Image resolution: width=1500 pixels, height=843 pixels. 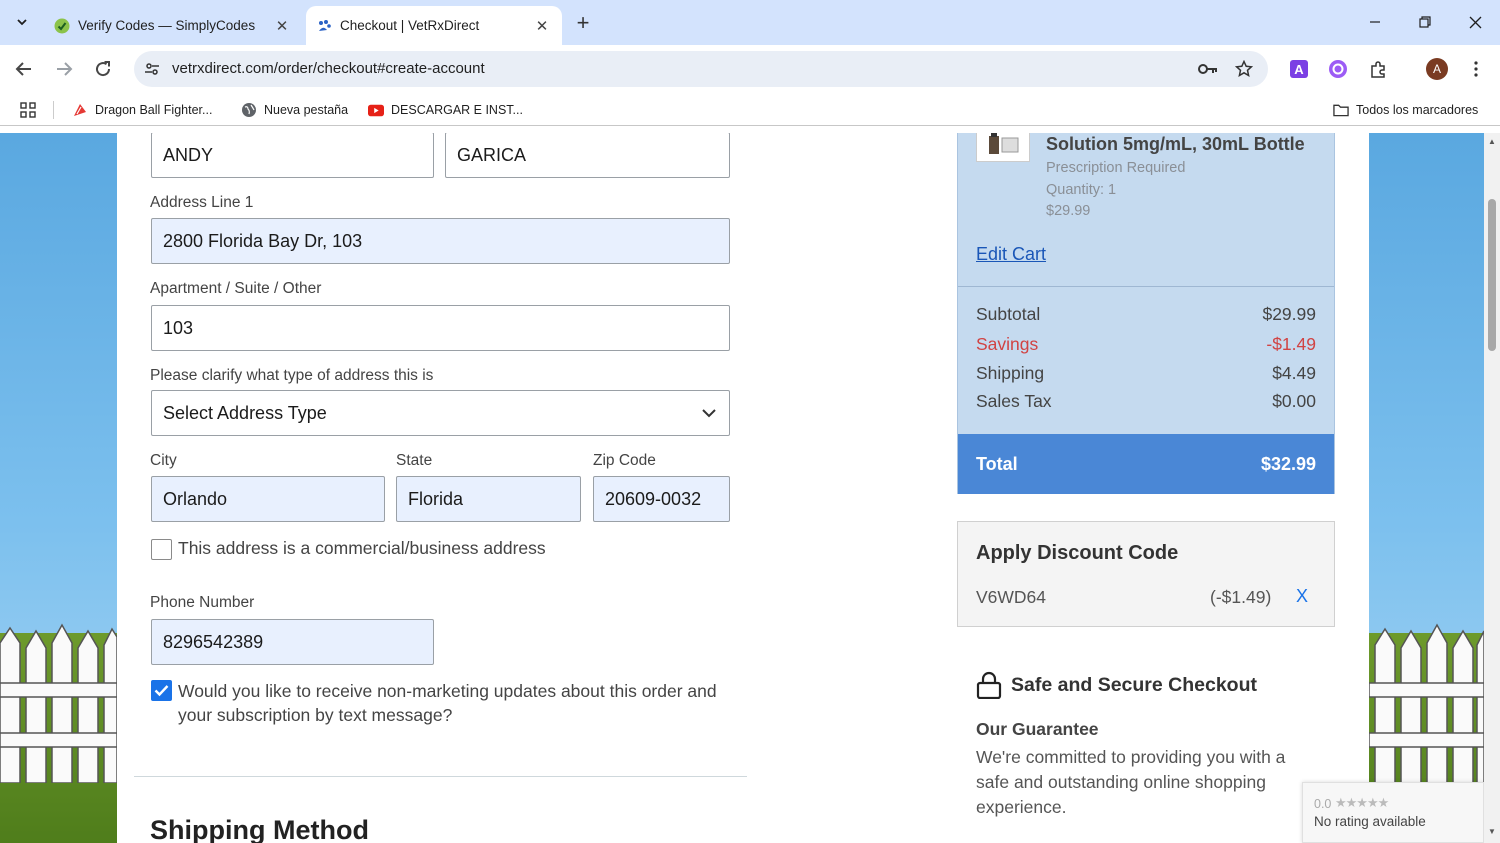 What do you see at coordinates (306, 110) in the screenshot?
I see `bookmark-label: Nueva pestaña` at bounding box center [306, 110].